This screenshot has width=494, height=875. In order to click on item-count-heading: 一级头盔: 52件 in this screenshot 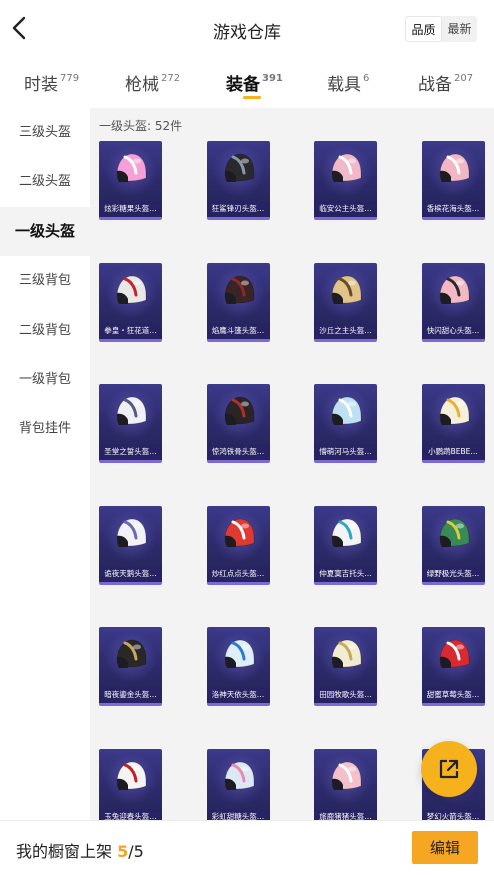, I will do `click(141, 126)`.